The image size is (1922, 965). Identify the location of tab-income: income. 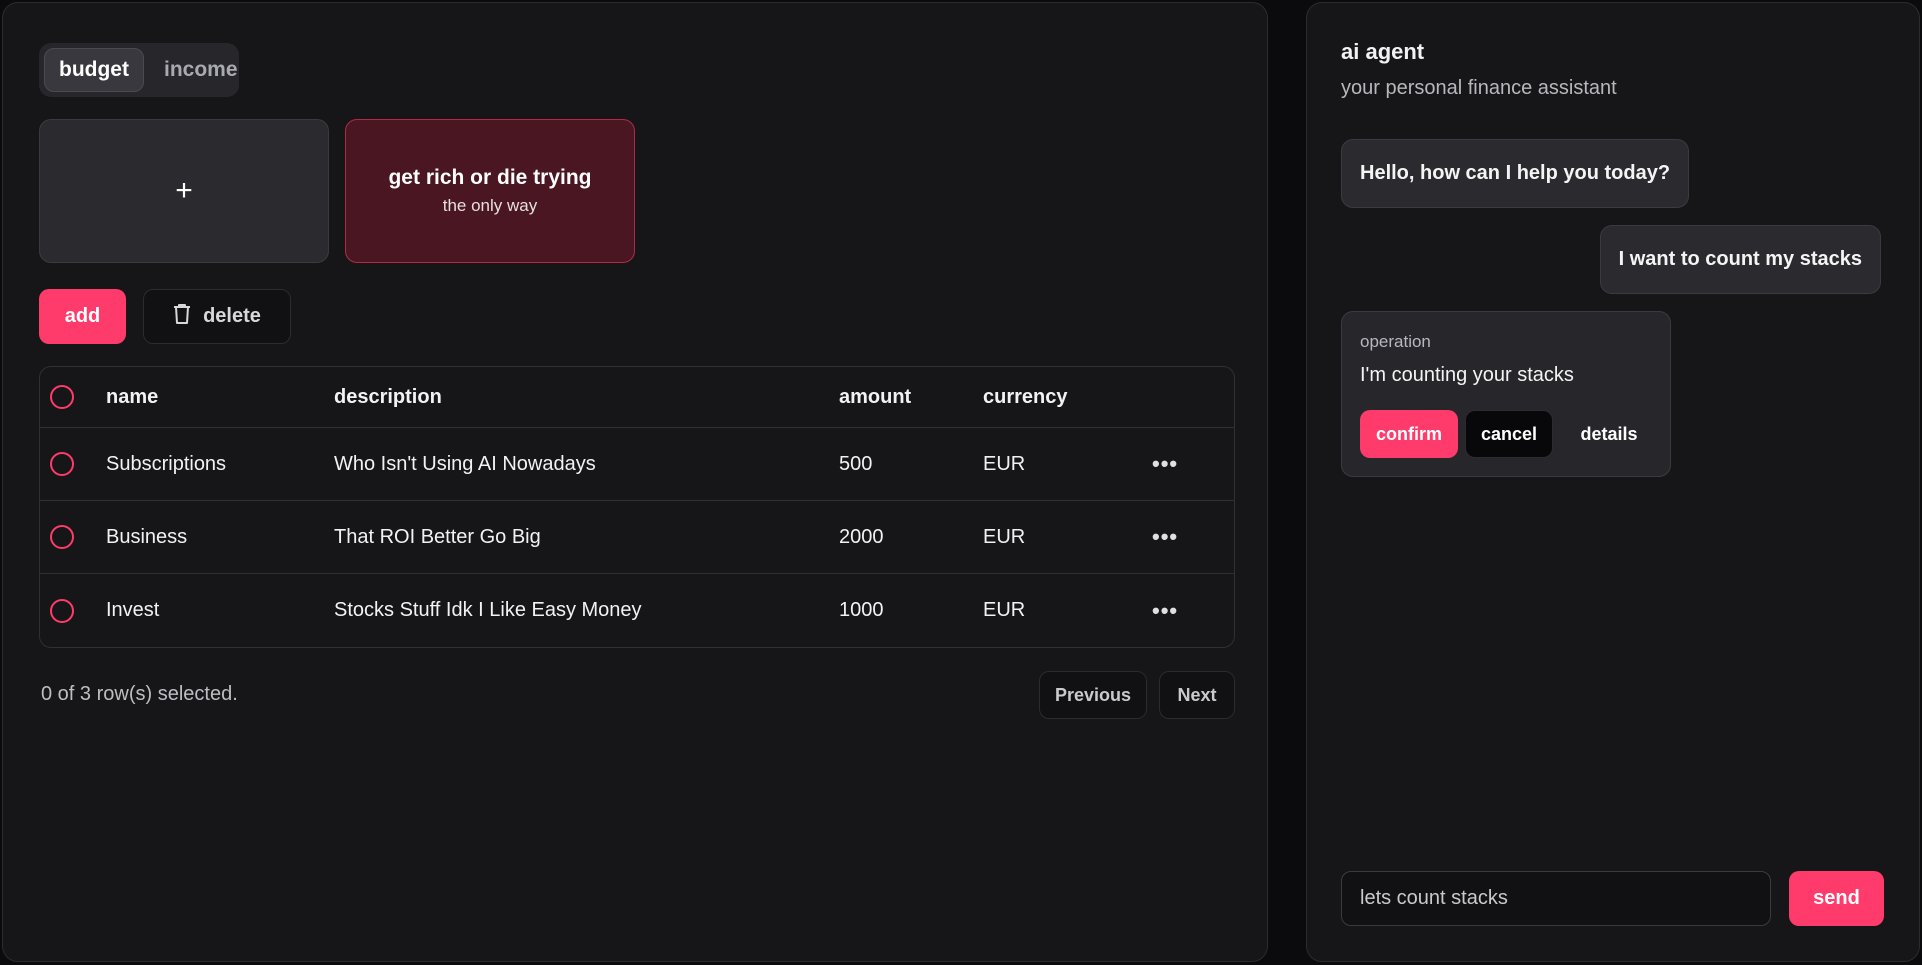
(201, 70).